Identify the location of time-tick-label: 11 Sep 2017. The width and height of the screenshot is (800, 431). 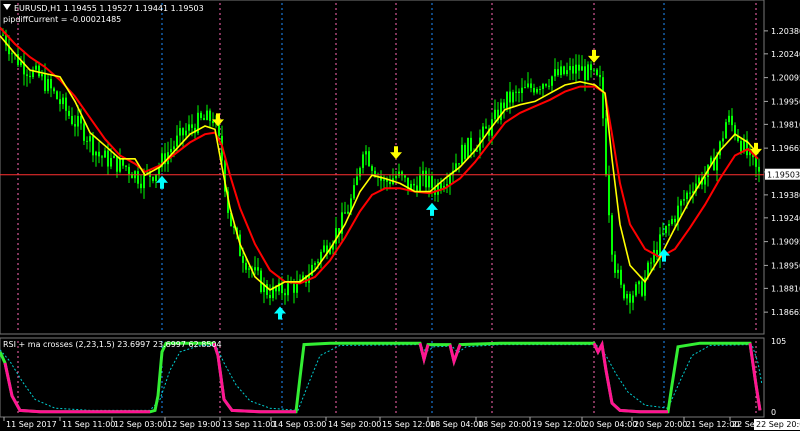
(31, 424).